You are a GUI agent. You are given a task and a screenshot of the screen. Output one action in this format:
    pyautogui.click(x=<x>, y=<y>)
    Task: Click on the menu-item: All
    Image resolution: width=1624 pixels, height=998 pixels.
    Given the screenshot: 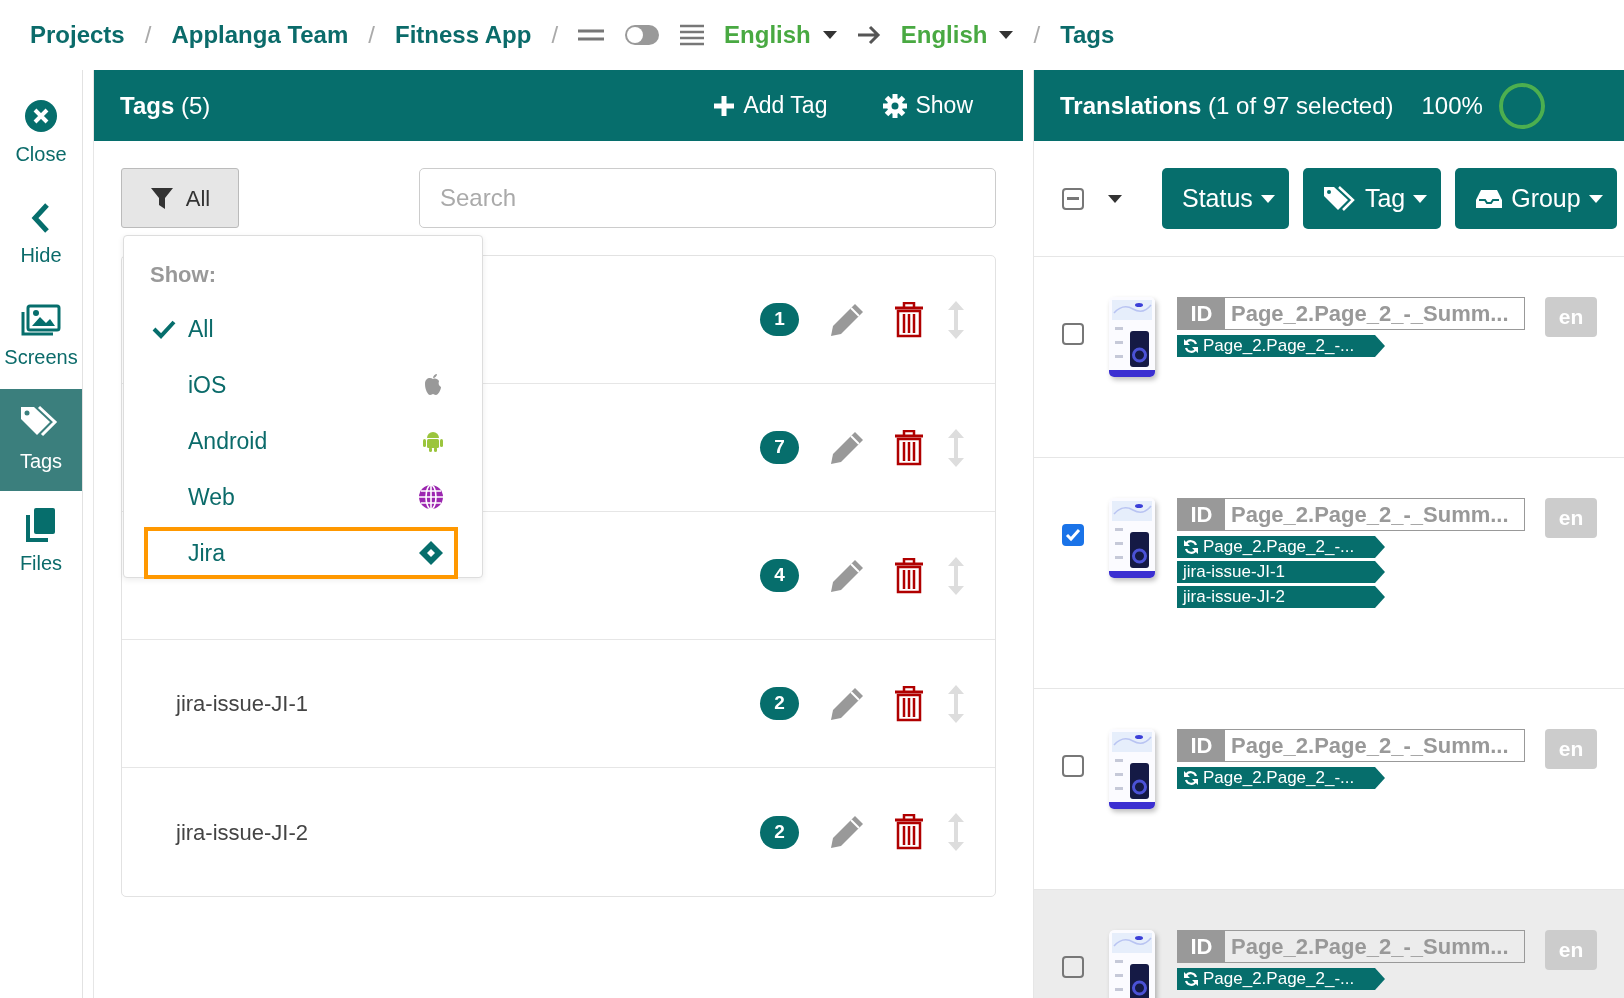 What is the action you would take?
    pyautogui.click(x=301, y=329)
    